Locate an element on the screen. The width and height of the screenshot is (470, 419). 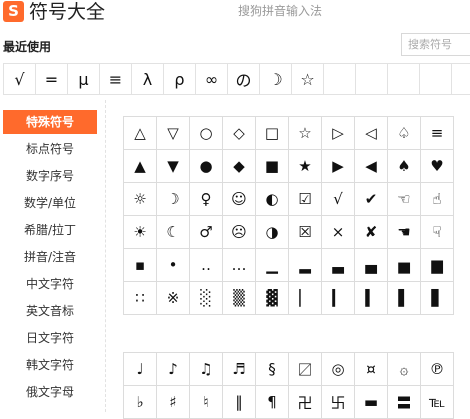
symbol-cell: ♥ is located at coordinates (437, 166).